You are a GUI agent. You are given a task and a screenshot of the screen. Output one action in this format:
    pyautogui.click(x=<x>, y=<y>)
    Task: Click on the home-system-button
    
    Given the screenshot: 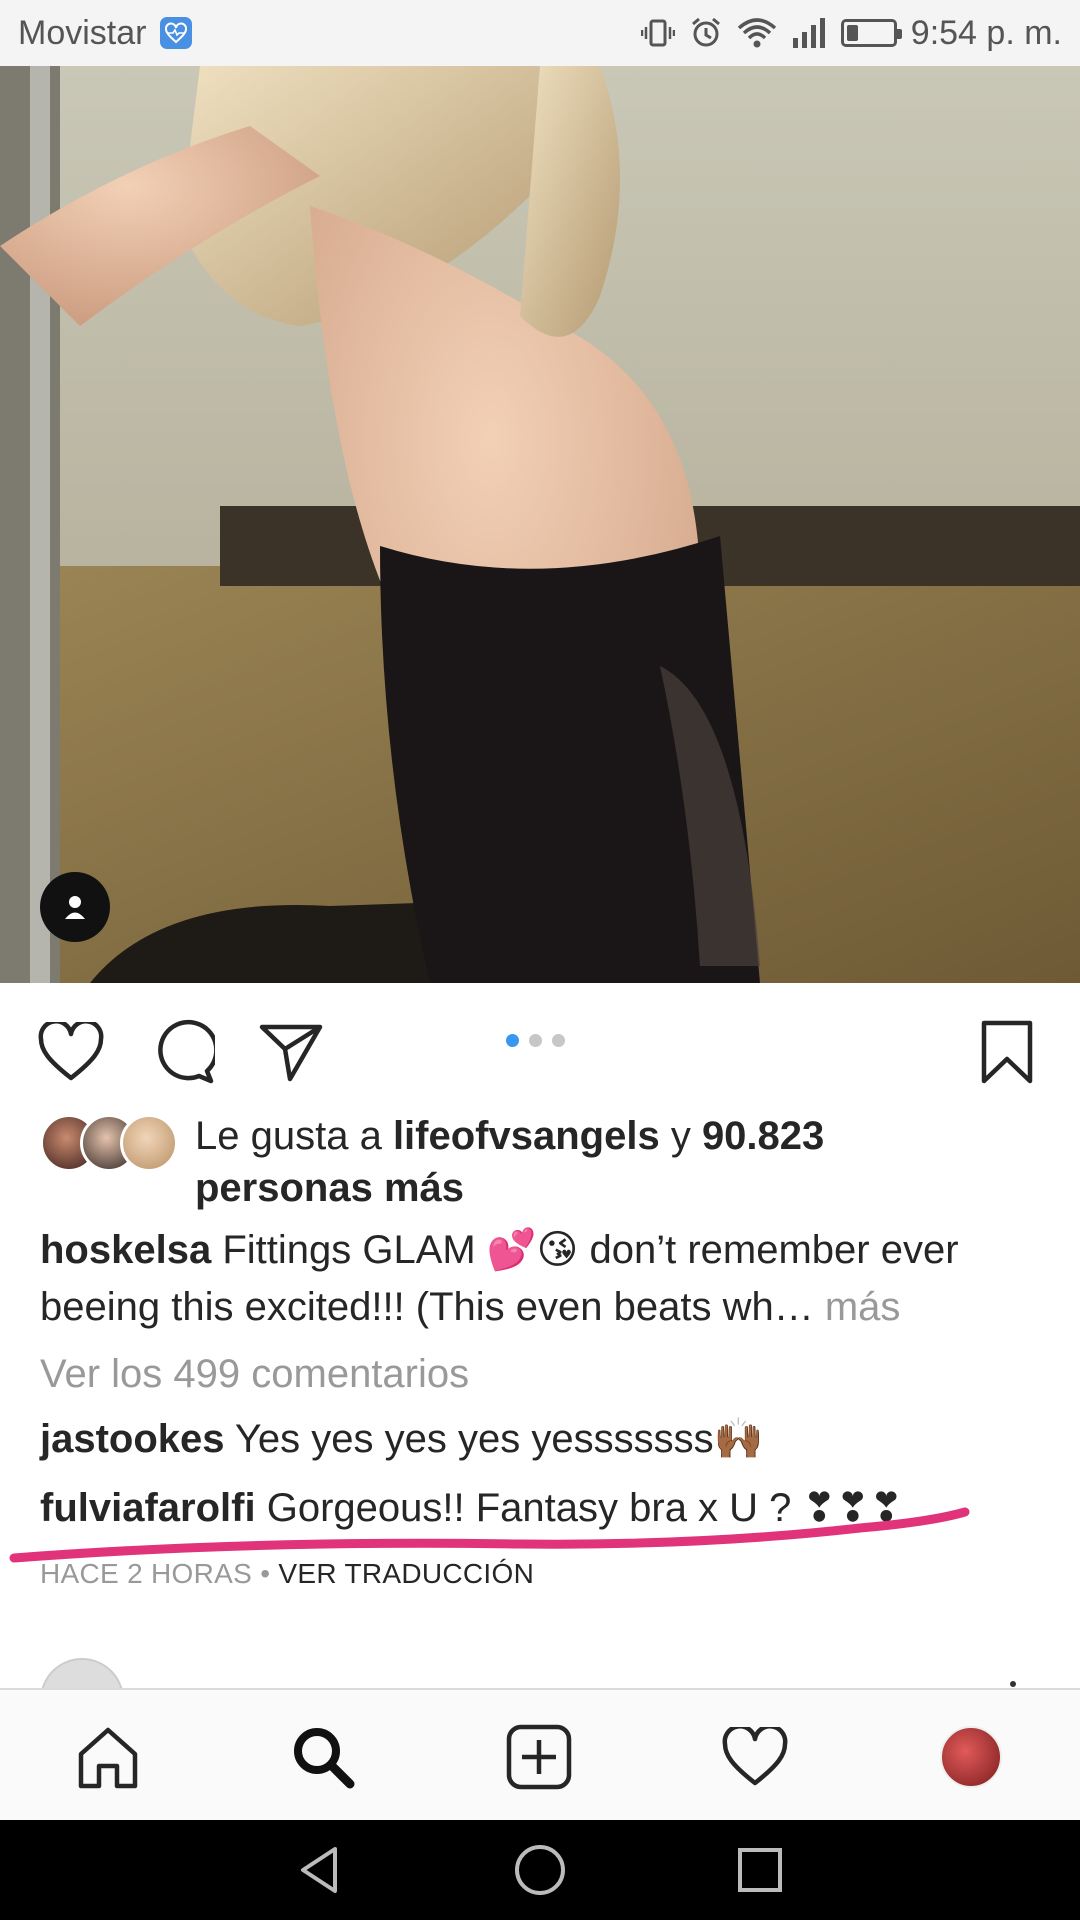 What is the action you would take?
    pyautogui.click(x=540, y=1870)
    